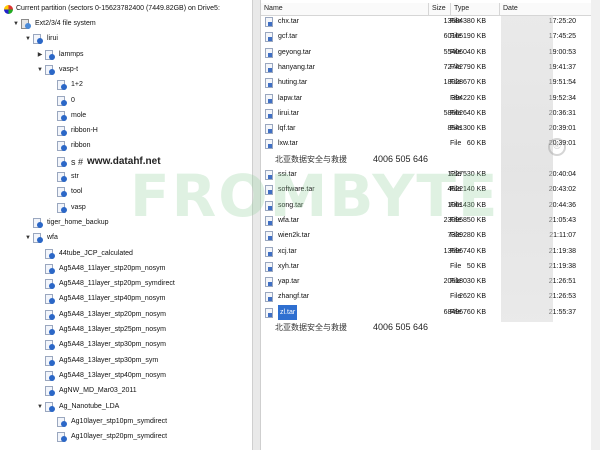 The height and width of the screenshot is (450, 600). I want to click on tree-label: Ag5A48_13layer_stp20pm_nosym, so click(113, 314).